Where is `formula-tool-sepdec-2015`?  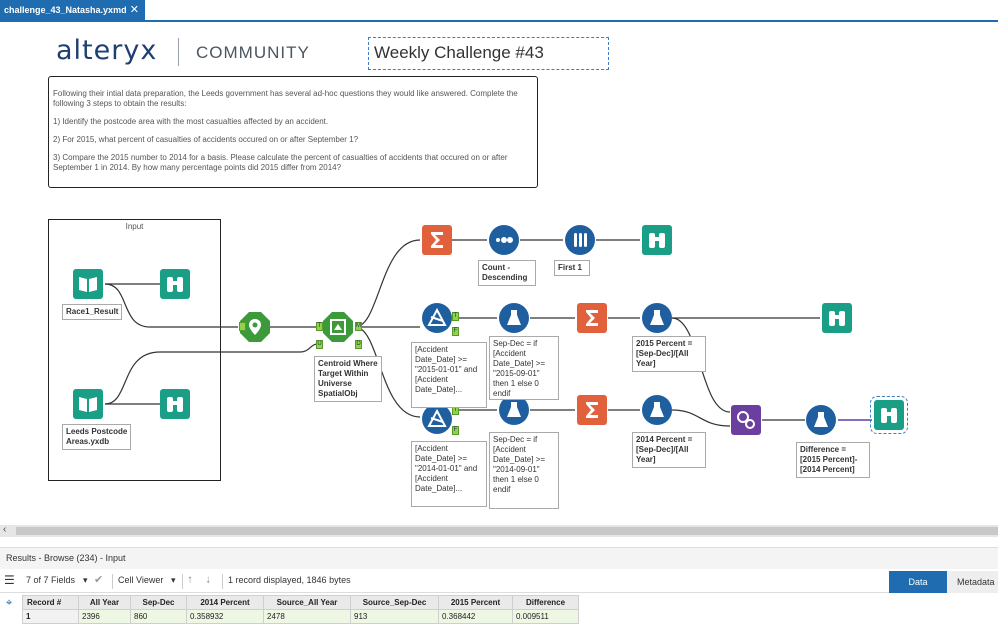
formula-tool-sepdec-2015 is located at coordinates (514, 318).